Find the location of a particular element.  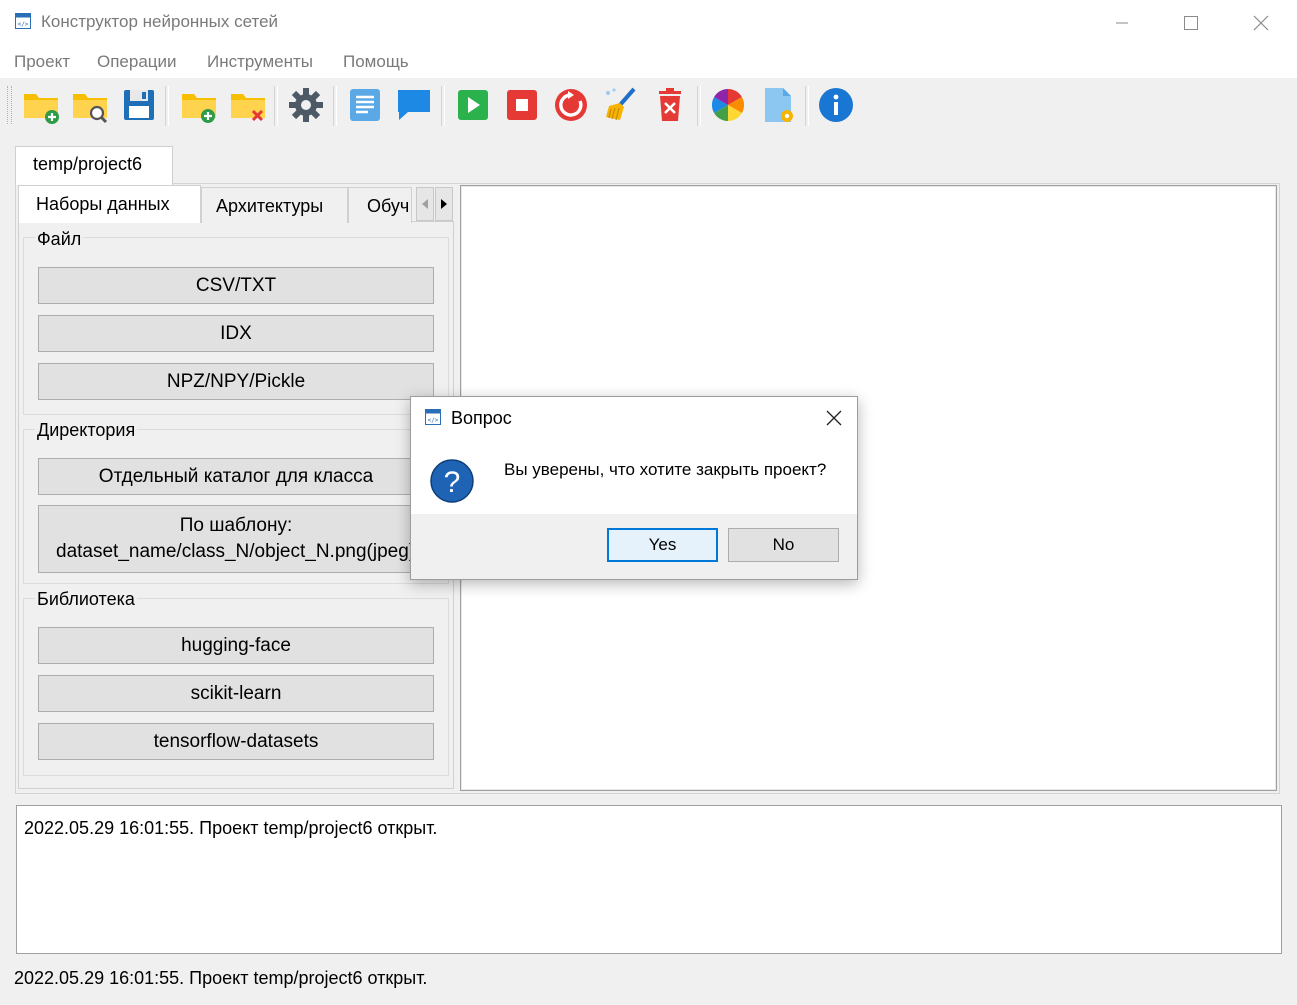

clean-broom-icon is located at coordinates (620, 105).